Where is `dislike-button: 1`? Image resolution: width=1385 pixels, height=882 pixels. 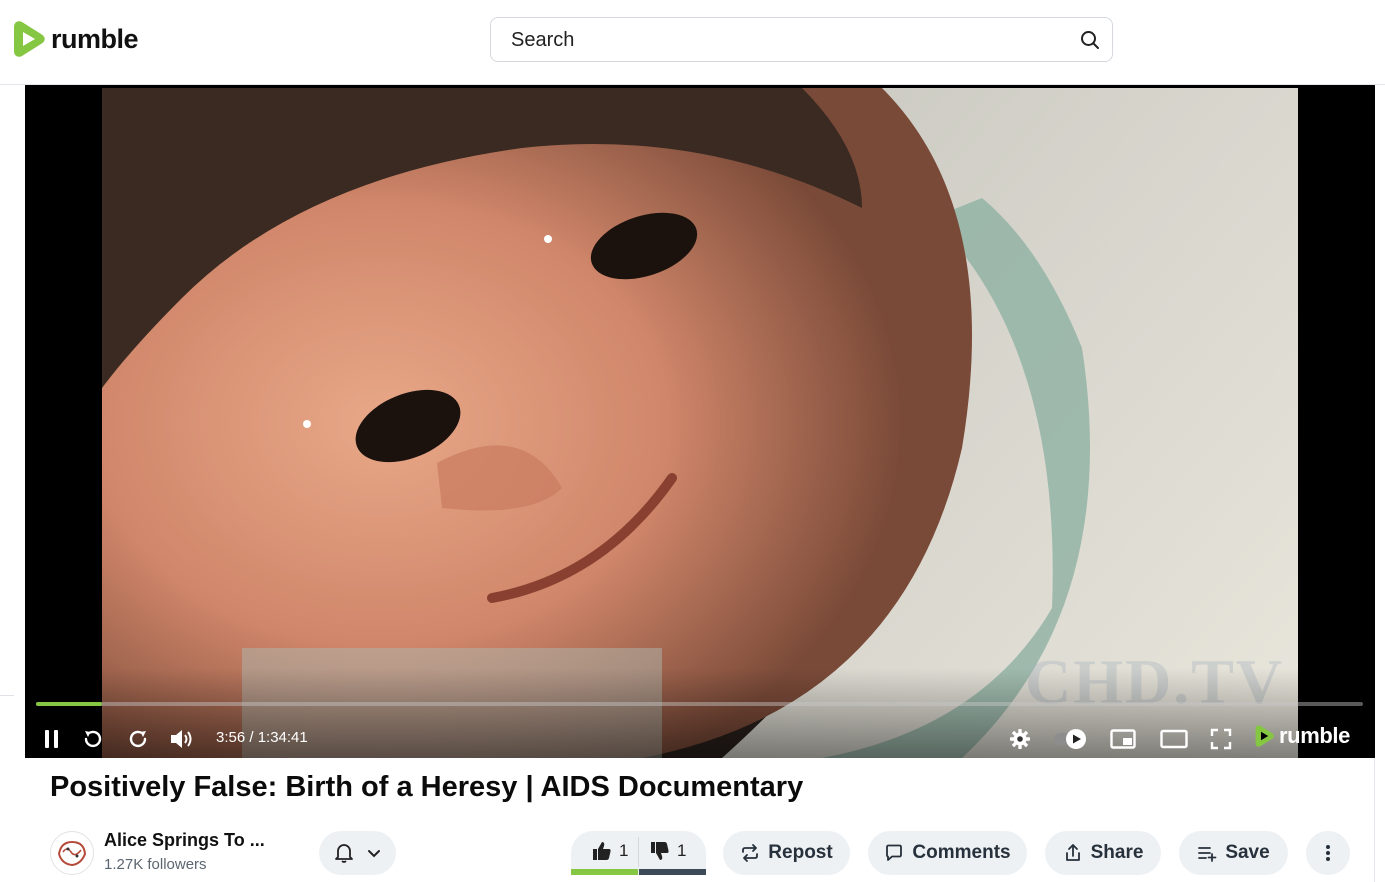
dislike-button: 1 is located at coordinates (667, 851).